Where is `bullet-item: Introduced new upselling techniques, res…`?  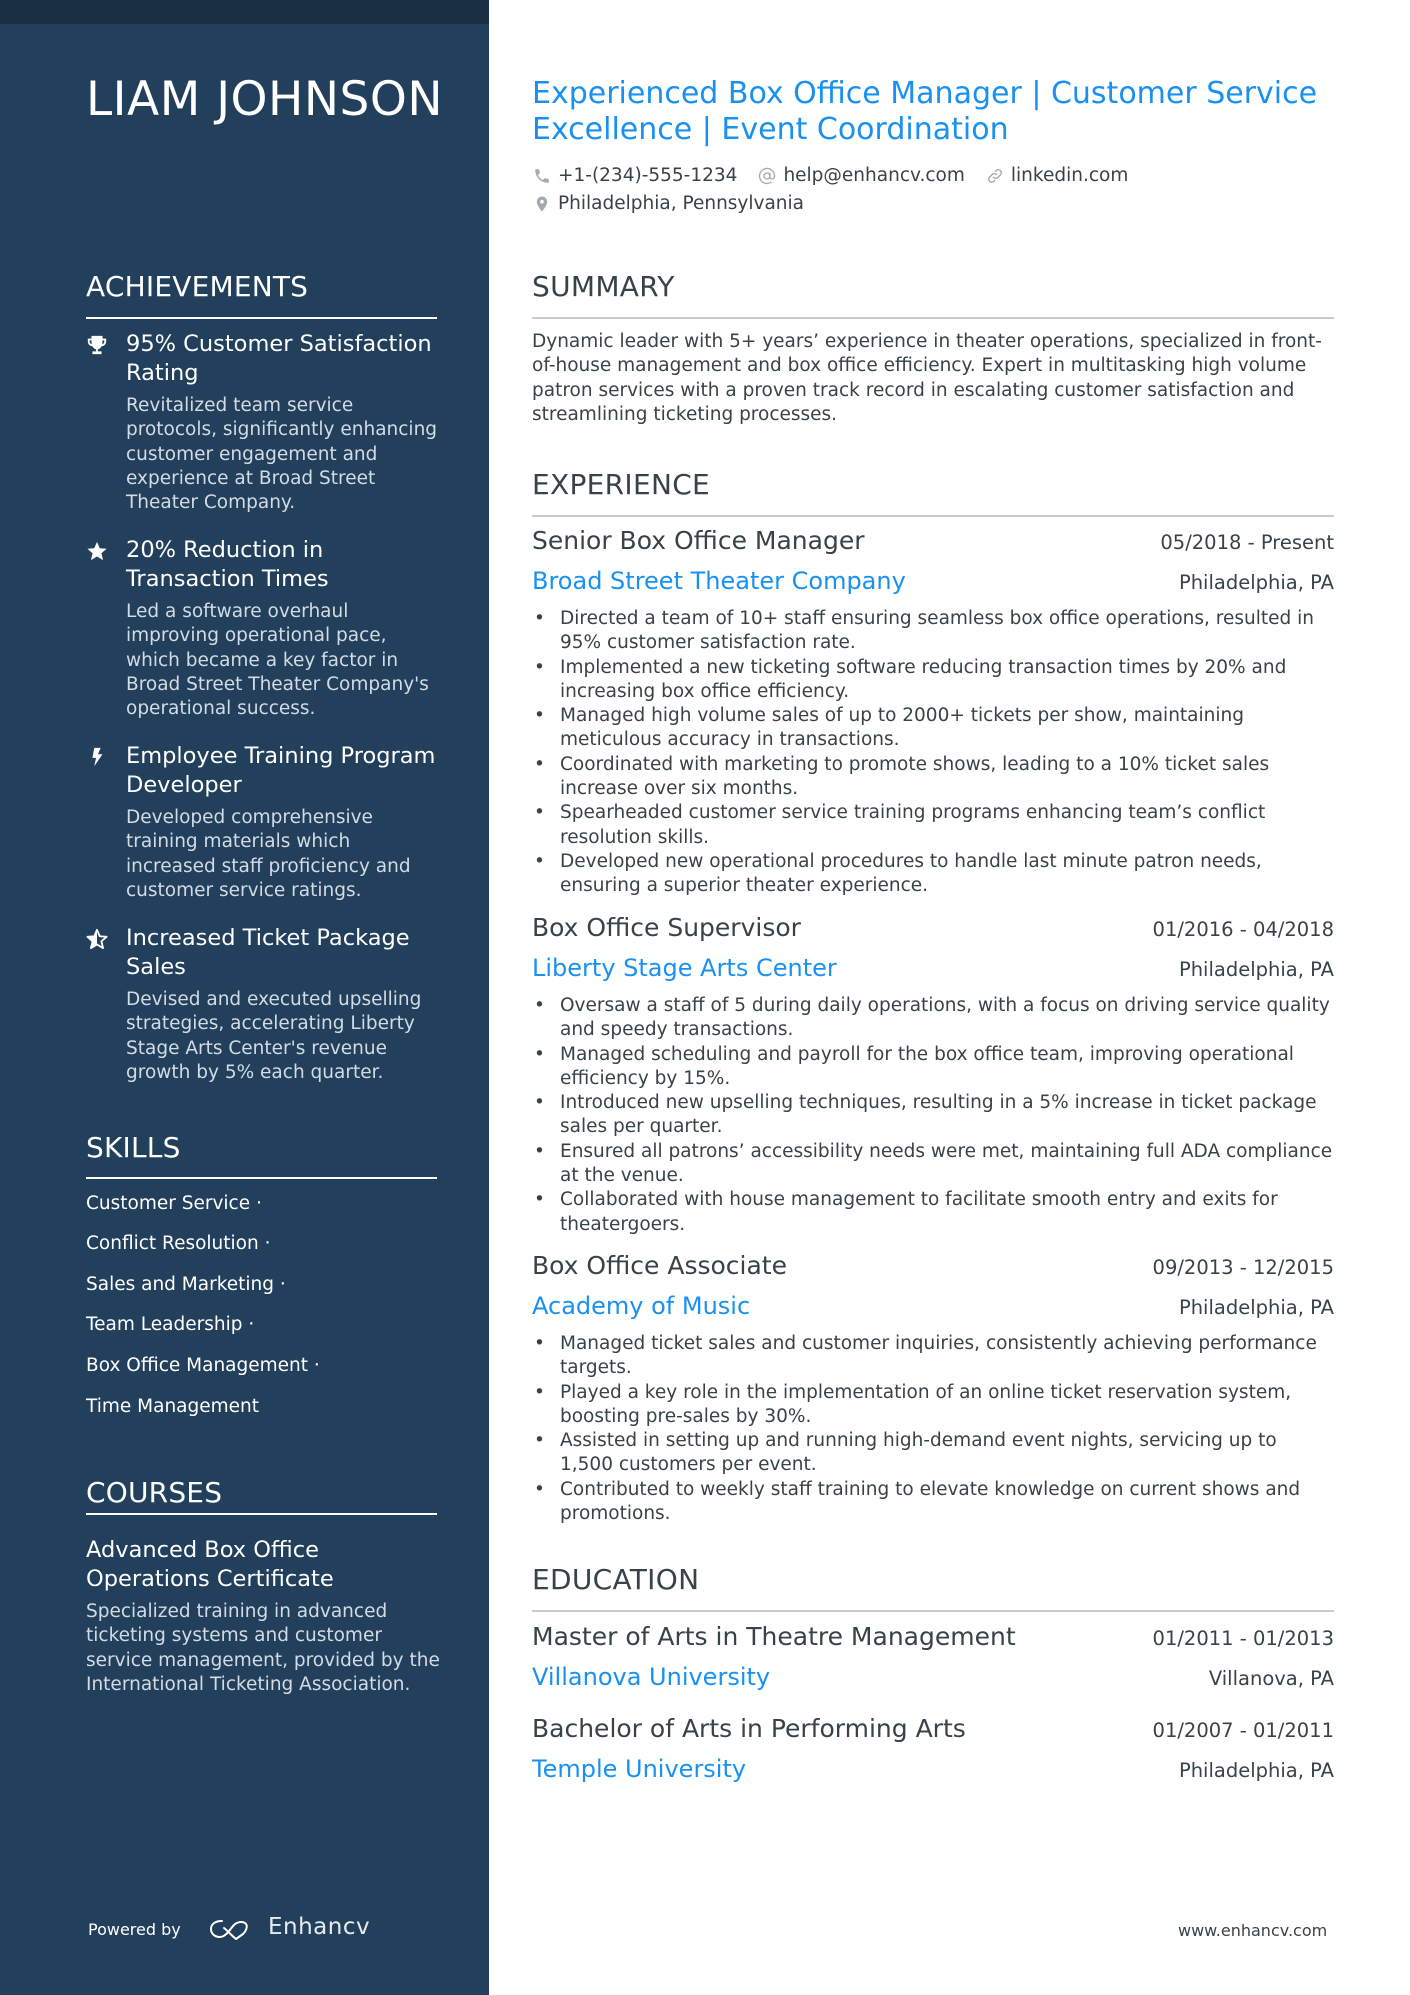 bullet-item: Introduced new upselling techniques, res… is located at coordinates (933, 1115).